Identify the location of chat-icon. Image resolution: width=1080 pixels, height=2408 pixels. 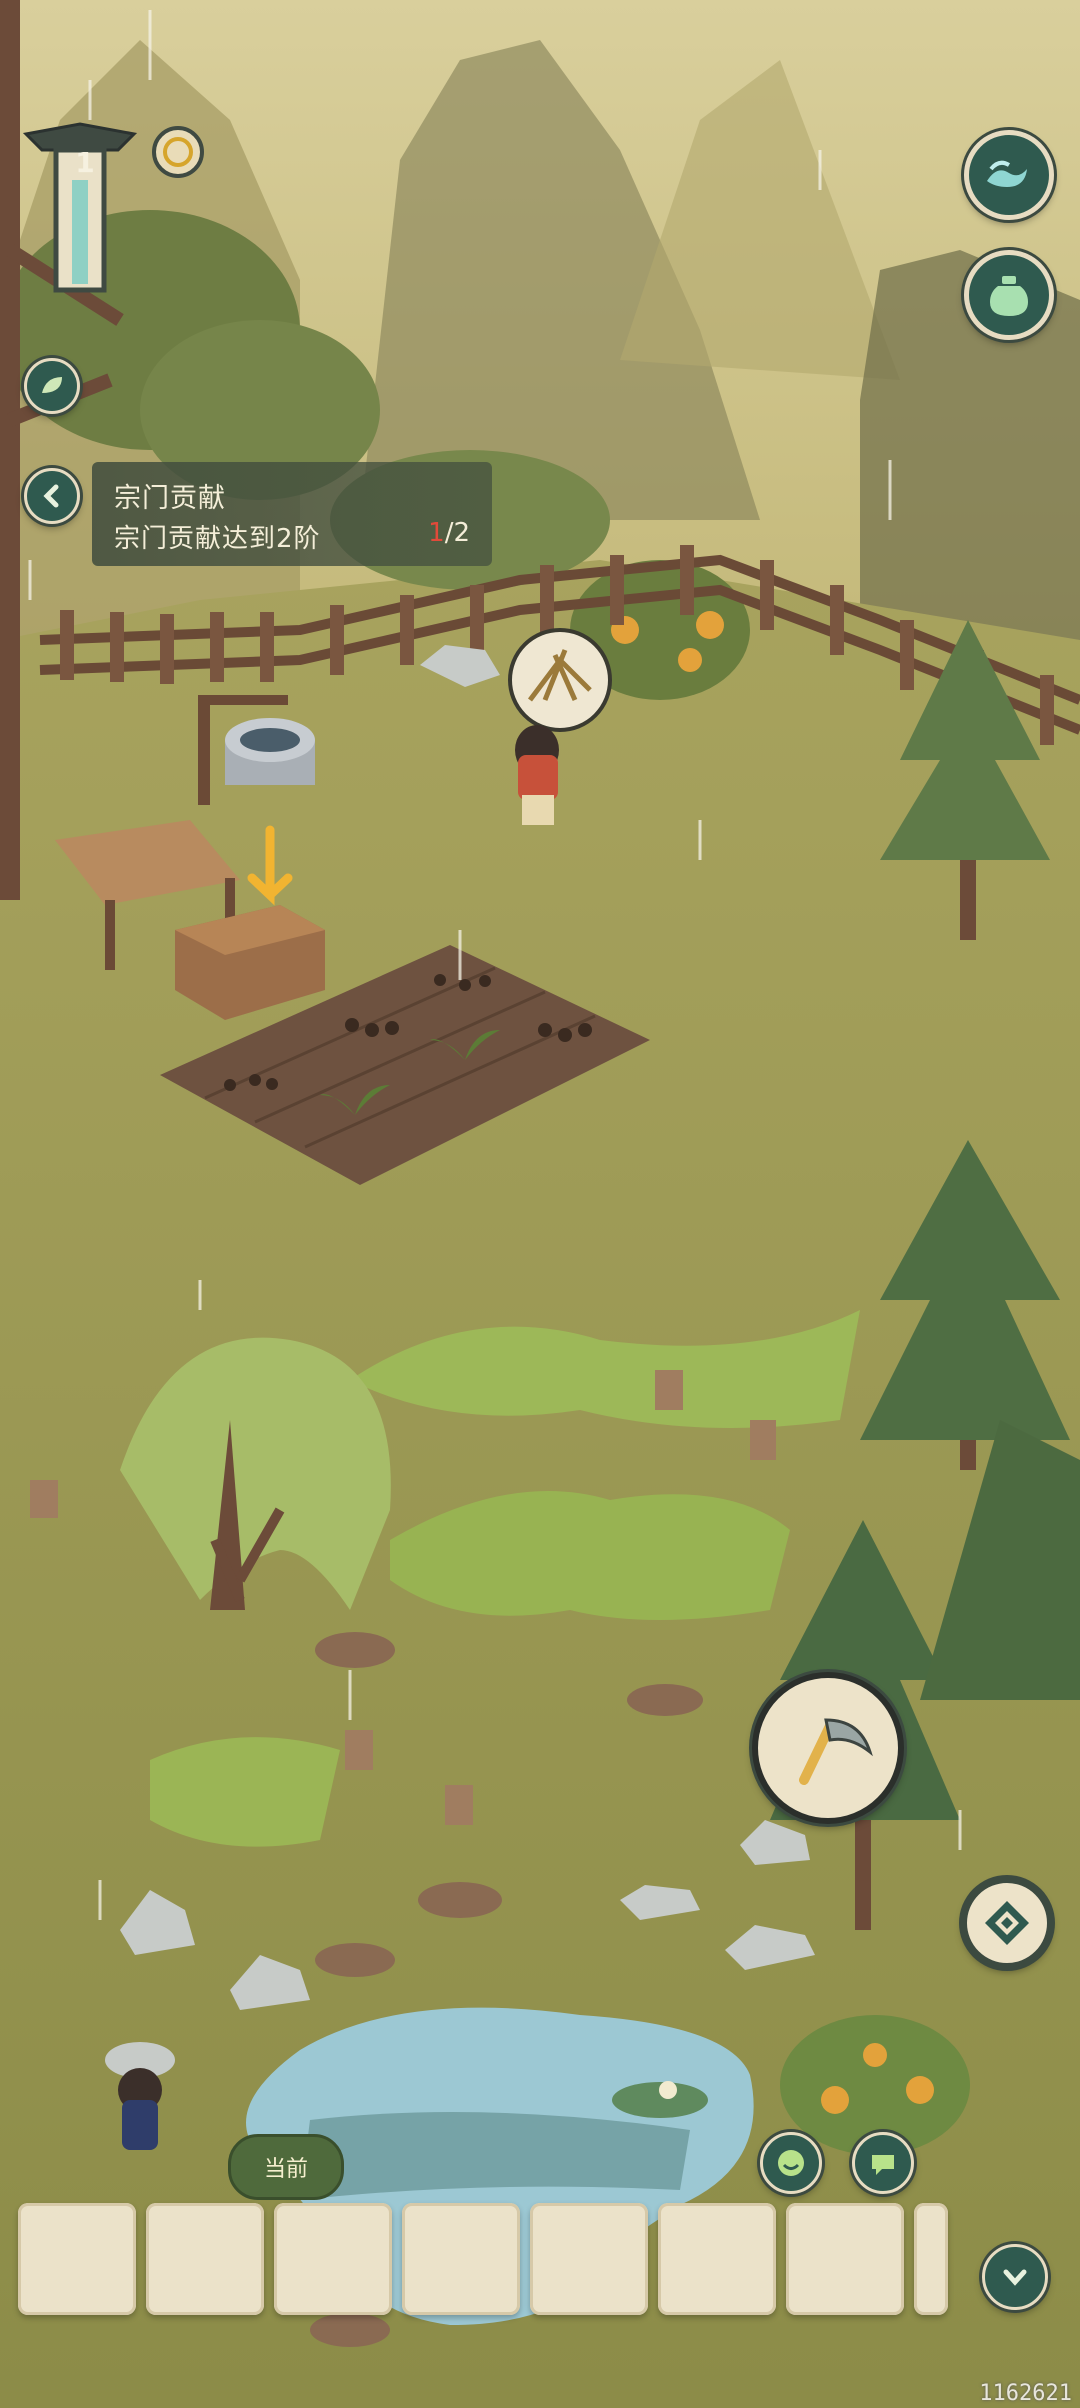
(883, 2165).